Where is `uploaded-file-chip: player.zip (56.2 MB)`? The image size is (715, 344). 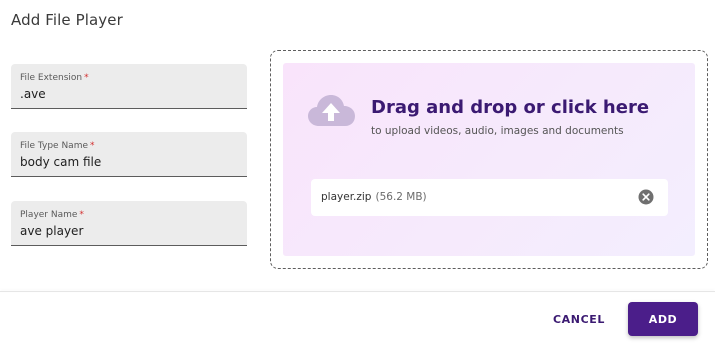
uploaded-file-chip: player.zip (56.2 MB) is located at coordinates (489, 197).